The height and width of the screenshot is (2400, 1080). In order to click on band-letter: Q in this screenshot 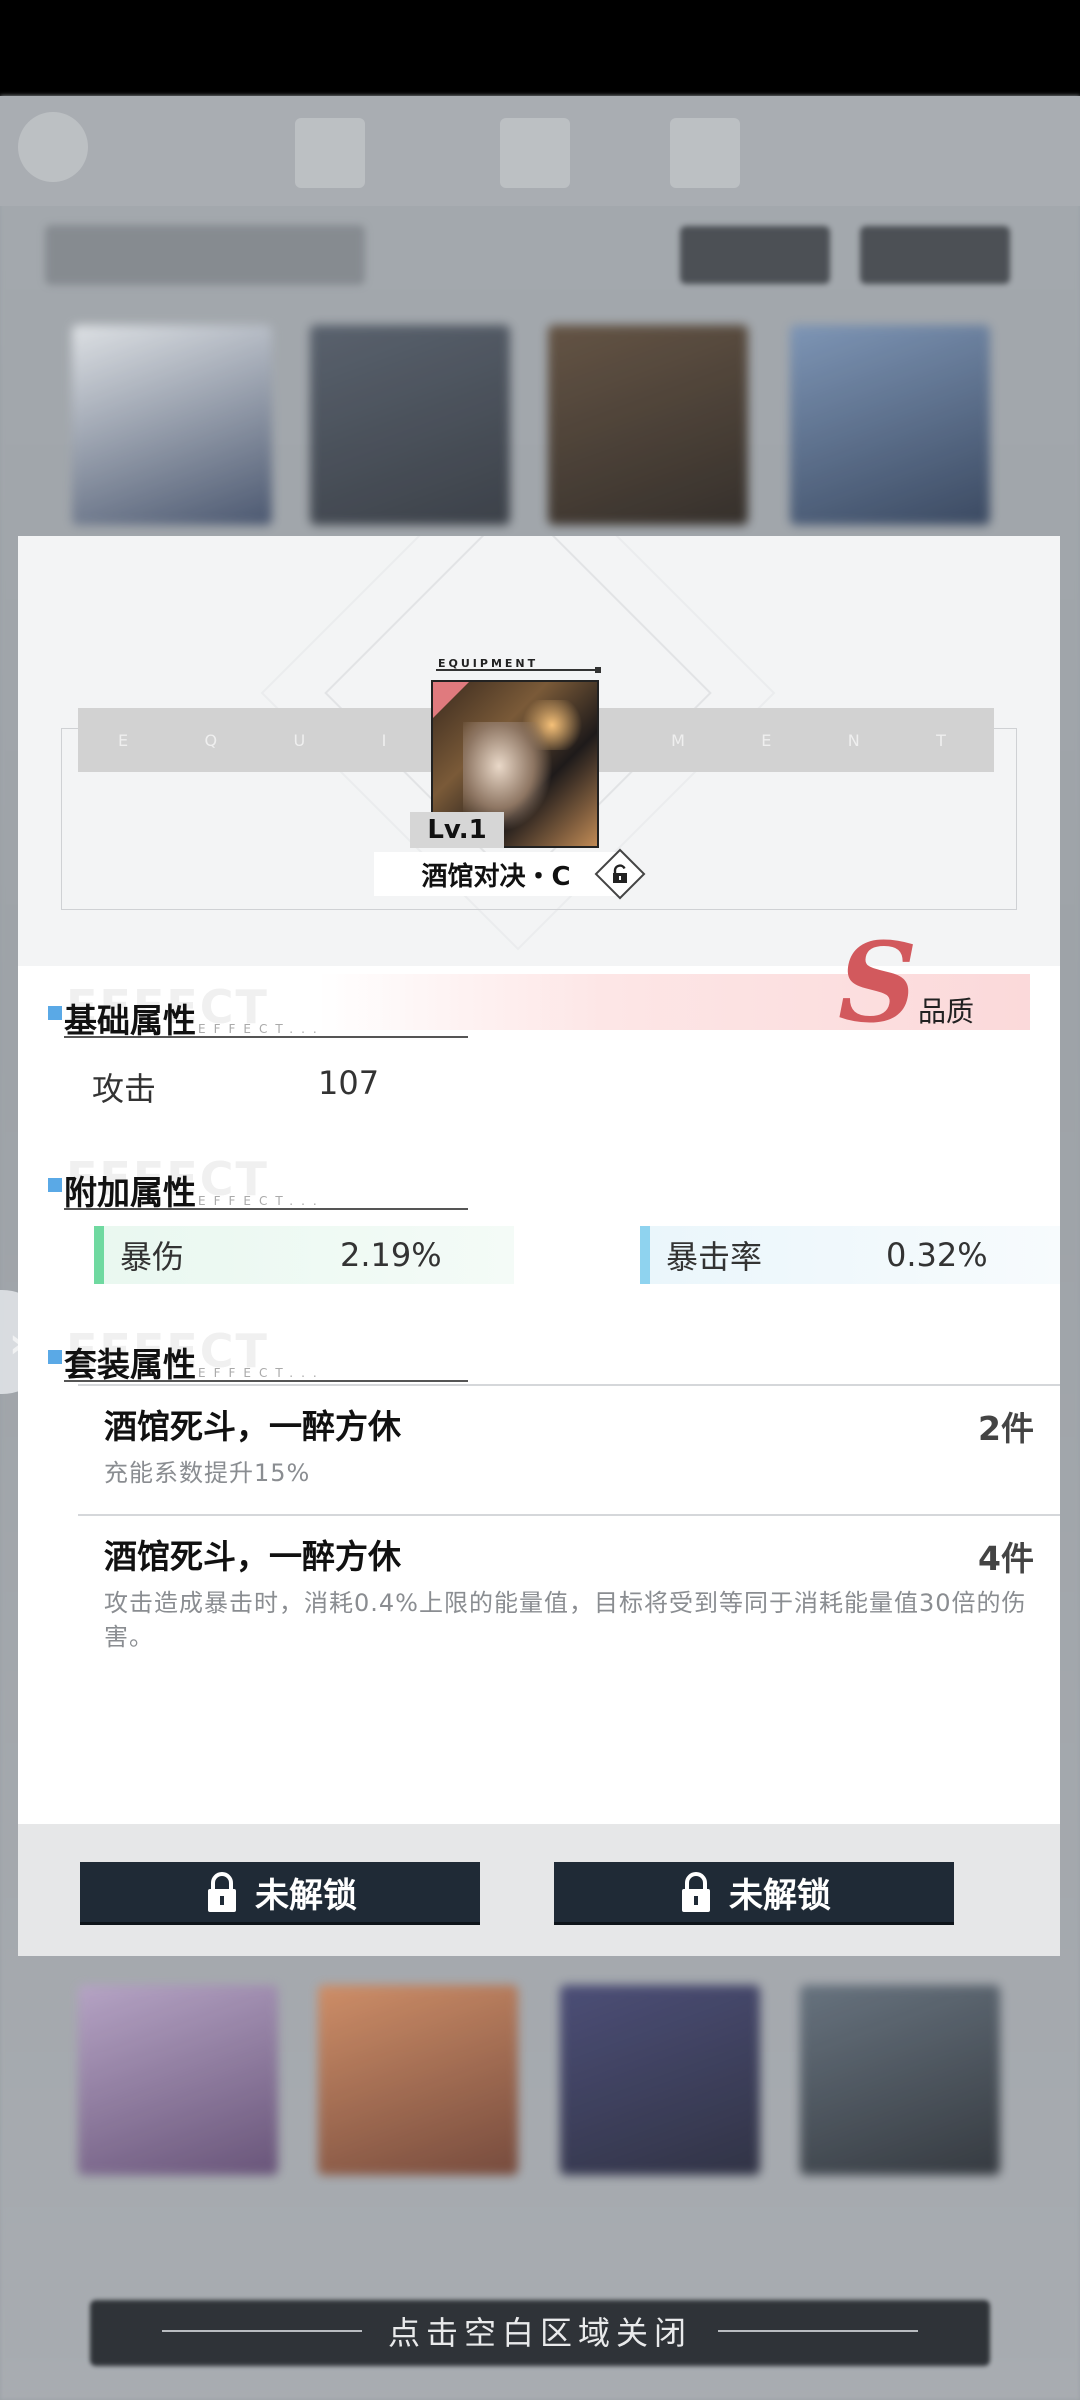, I will do `click(215, 740)`.